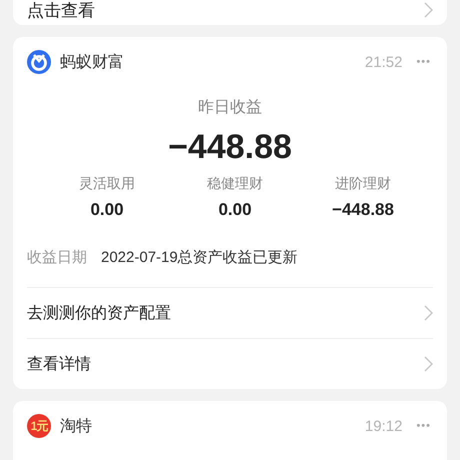 The image size is (460, 460). I want to click on stat-label: 进阶理财, so click(363, 184).